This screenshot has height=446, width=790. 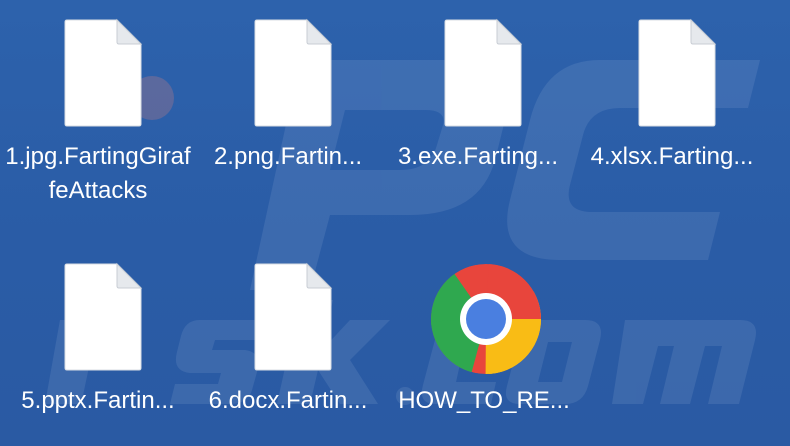 What do you see at coordinates (98, 173) in the screenshot?
I see `file-name-label: 1.jpg.FartingGiraffeAttacks` at bounding box center [98, 173].